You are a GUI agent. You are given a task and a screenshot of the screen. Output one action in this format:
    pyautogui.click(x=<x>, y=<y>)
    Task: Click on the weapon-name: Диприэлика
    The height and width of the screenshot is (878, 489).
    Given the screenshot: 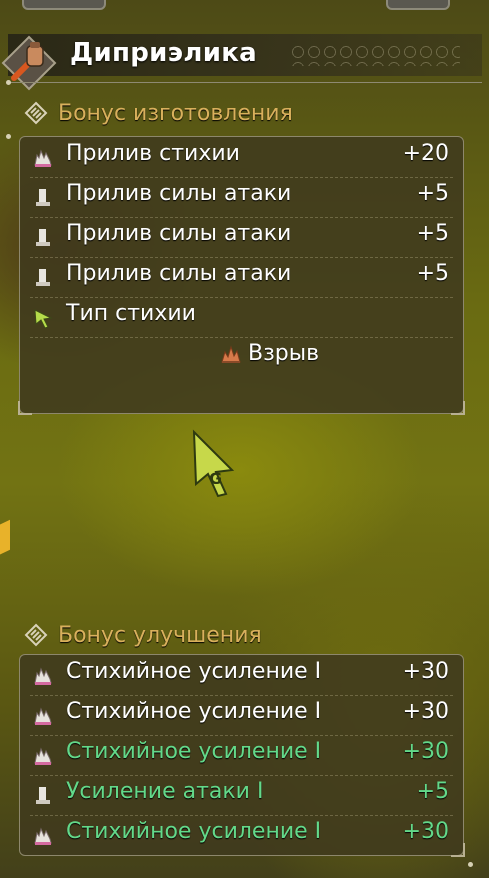 What is the action you would take?
    pyautogui.click(x=164, y=53)
    